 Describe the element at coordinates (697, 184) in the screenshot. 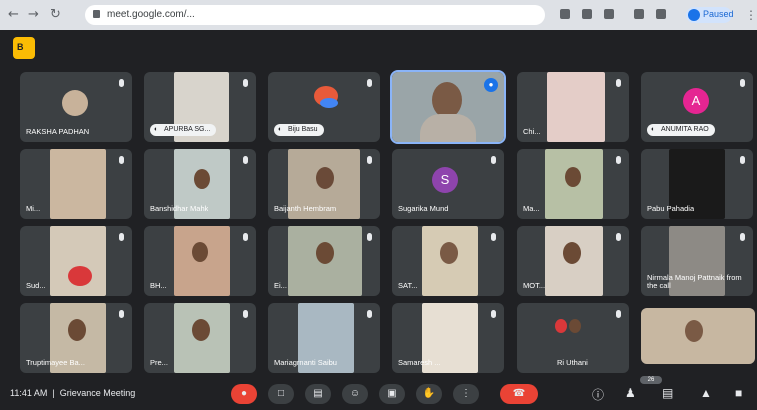

I see `participant-tile: Pabu Pahadia` at that location.